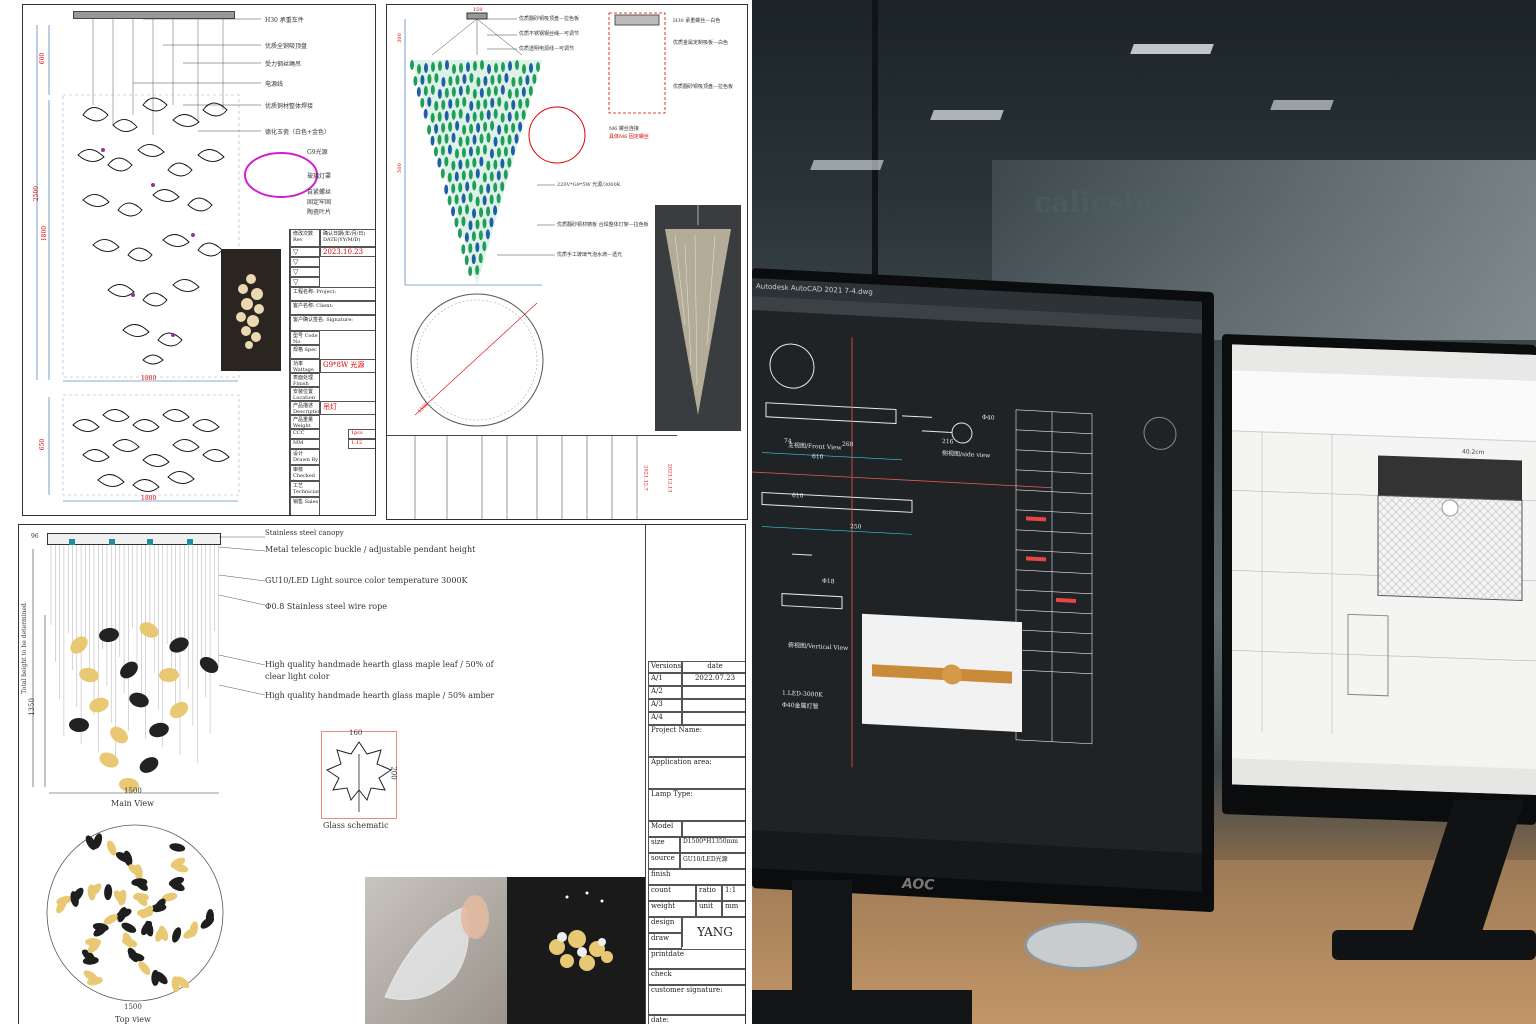  I want to click on callout-1: H30 承重车件, so click(284, 20).